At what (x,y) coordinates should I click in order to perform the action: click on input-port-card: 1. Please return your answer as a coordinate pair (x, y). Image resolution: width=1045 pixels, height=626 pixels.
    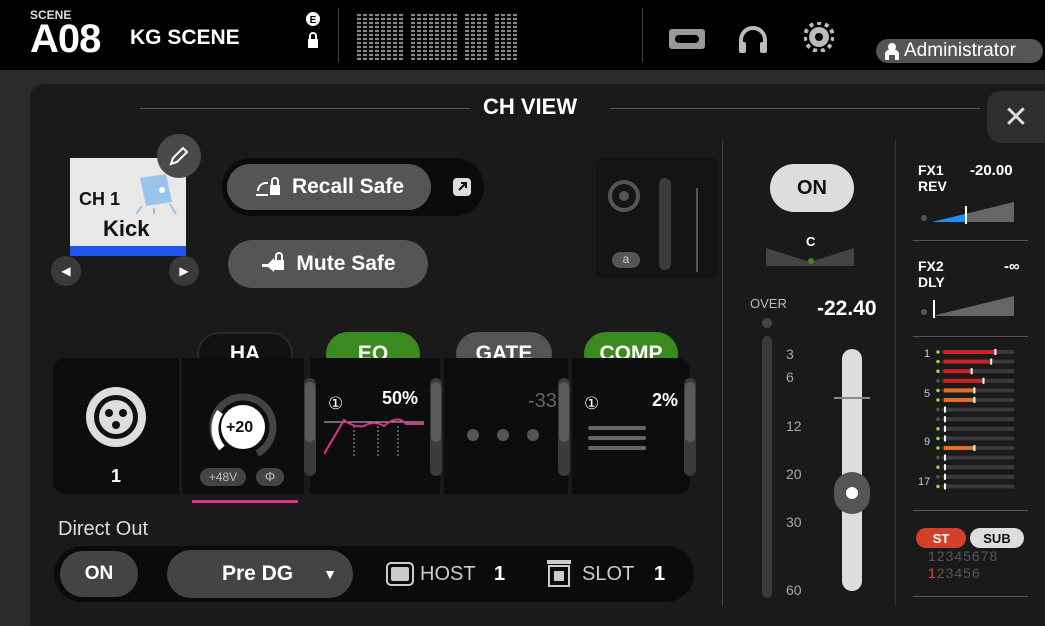
    Looking at the image, I should click on (116, 426).